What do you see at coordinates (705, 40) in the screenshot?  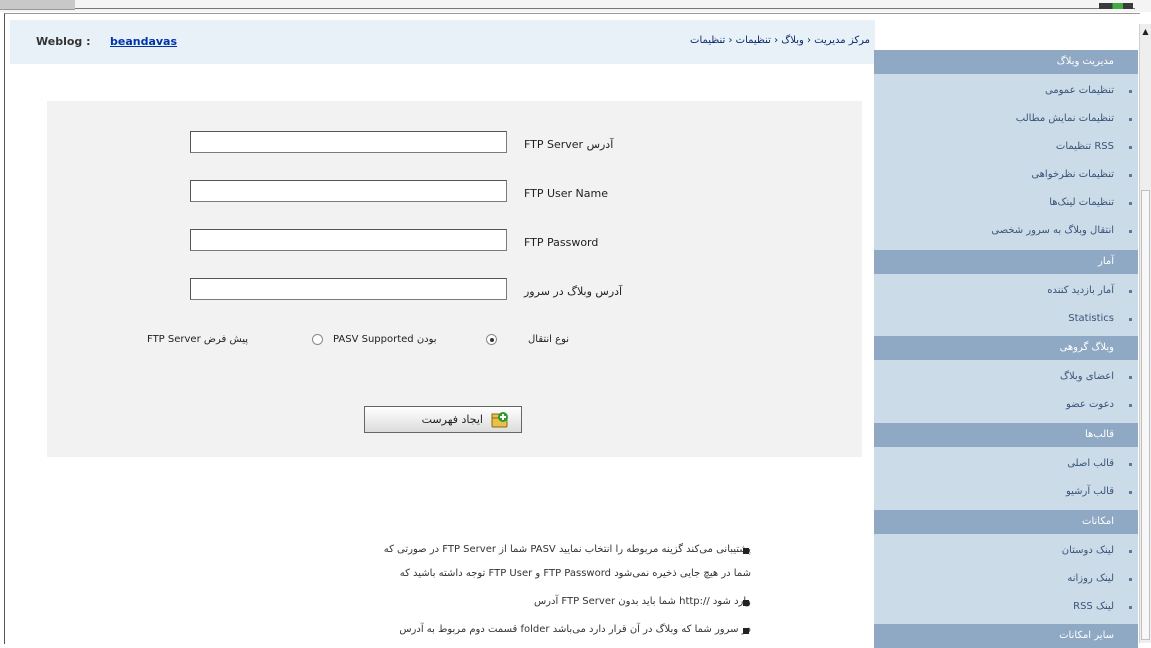 I see `breadcrumb: مرکز مدیریت ‹ وبلاگ ‹ تنظیمات ‹ تنظیمات` at bounding box center [705, 40].